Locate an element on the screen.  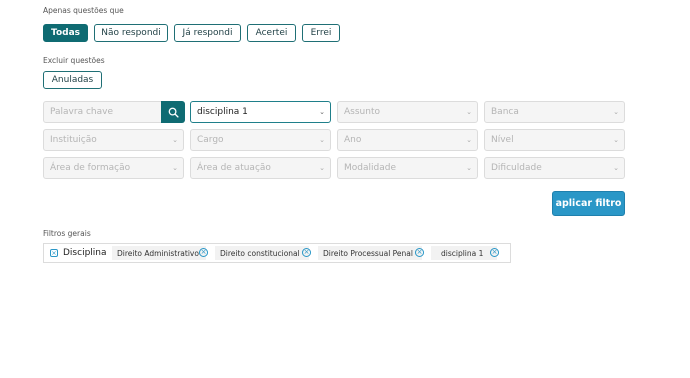
filter-chip-label: Direito Processual Penal is located at coordinates (368, 253).